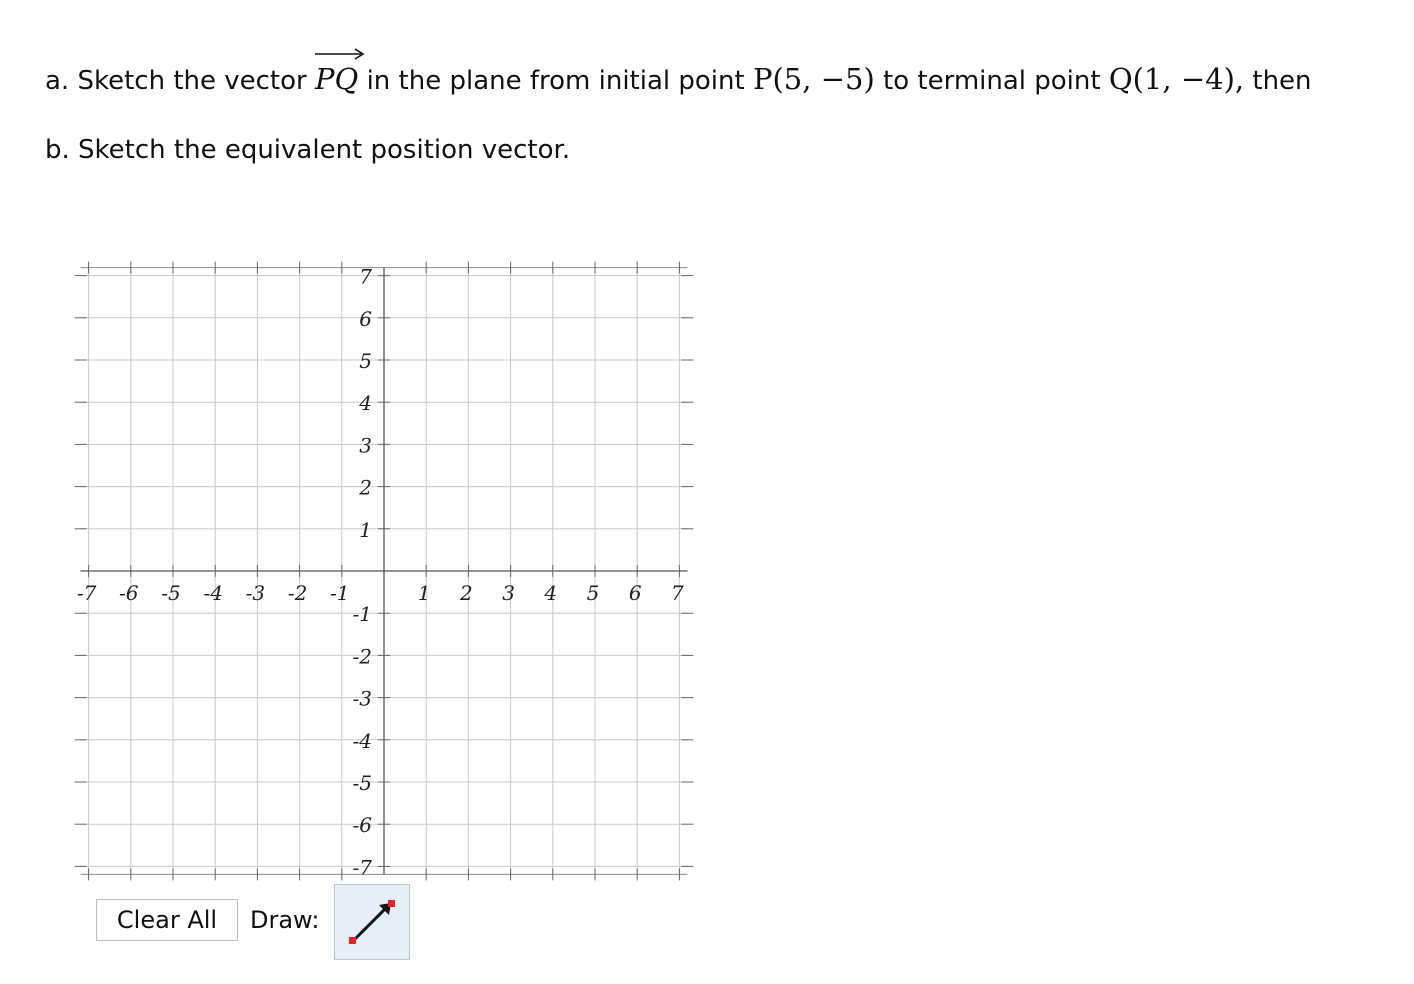 Image resolution: width=1414 pixels, height=984 pixels. What do you see at coordinates (365, 361) in the screenshot?
I see `y-tick-label: 5` at bounding box center [365, 361].